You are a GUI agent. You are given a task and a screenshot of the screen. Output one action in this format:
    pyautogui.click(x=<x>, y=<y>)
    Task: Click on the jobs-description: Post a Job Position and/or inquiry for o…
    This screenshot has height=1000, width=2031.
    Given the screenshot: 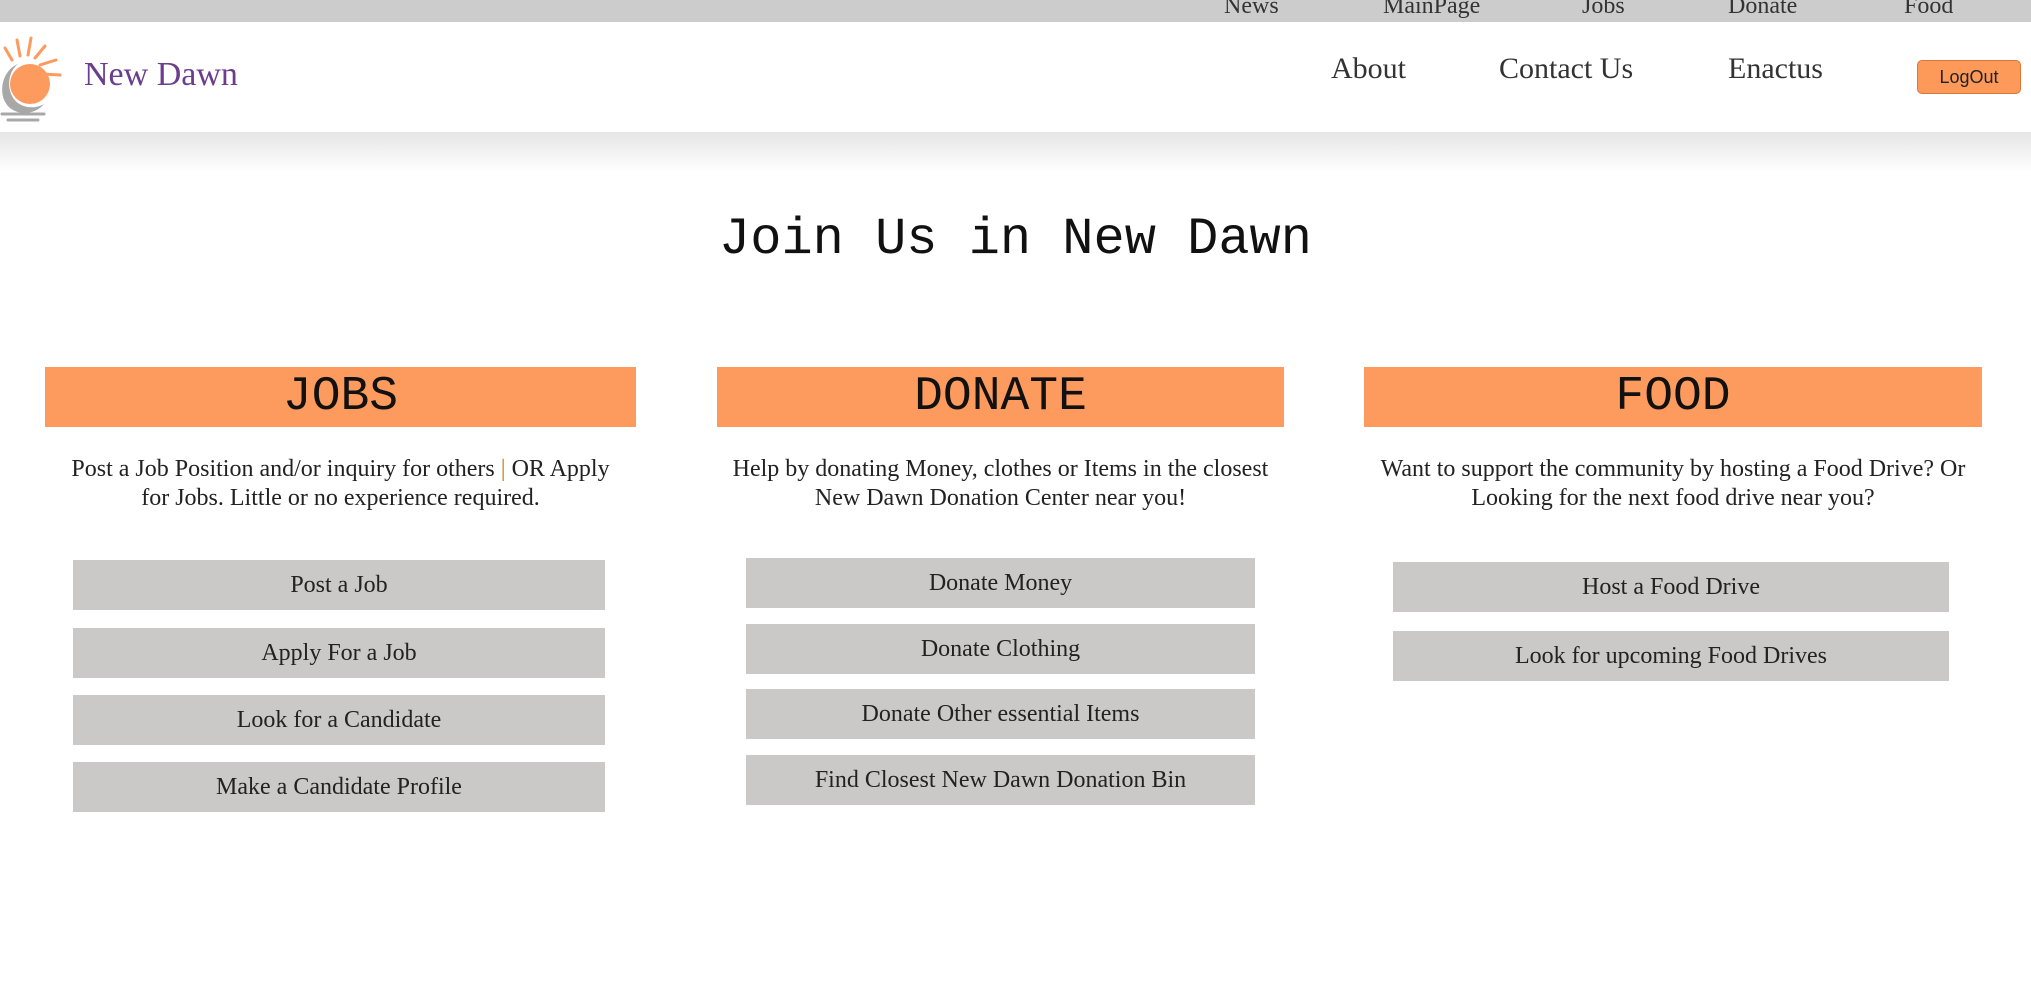 What is the action you would take?
    pyautogui.click(x=340, y=484)
    